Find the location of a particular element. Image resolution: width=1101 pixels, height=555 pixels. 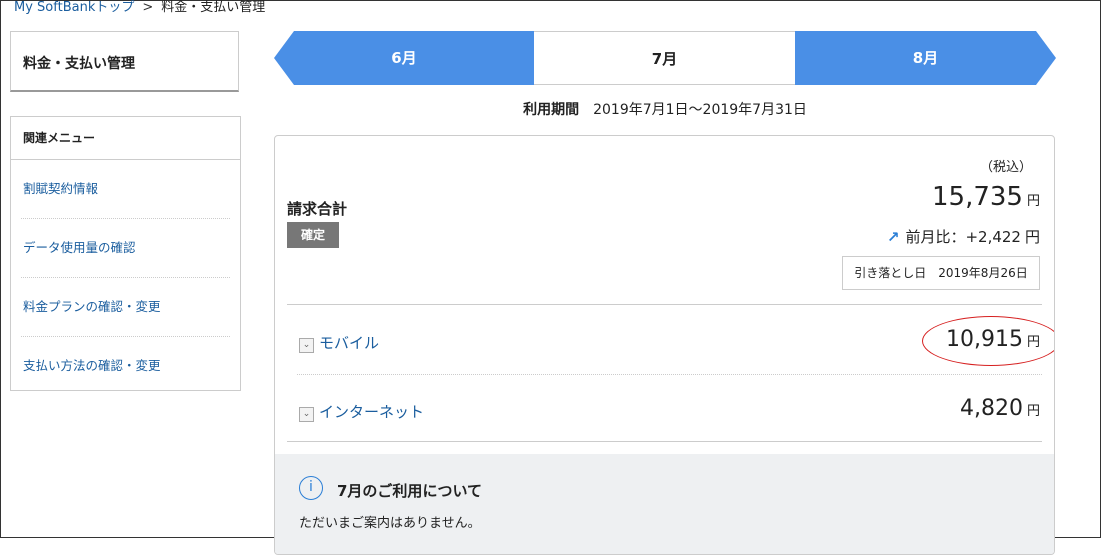

tab-next-month: 8月 is located at coordinates (925, 58).